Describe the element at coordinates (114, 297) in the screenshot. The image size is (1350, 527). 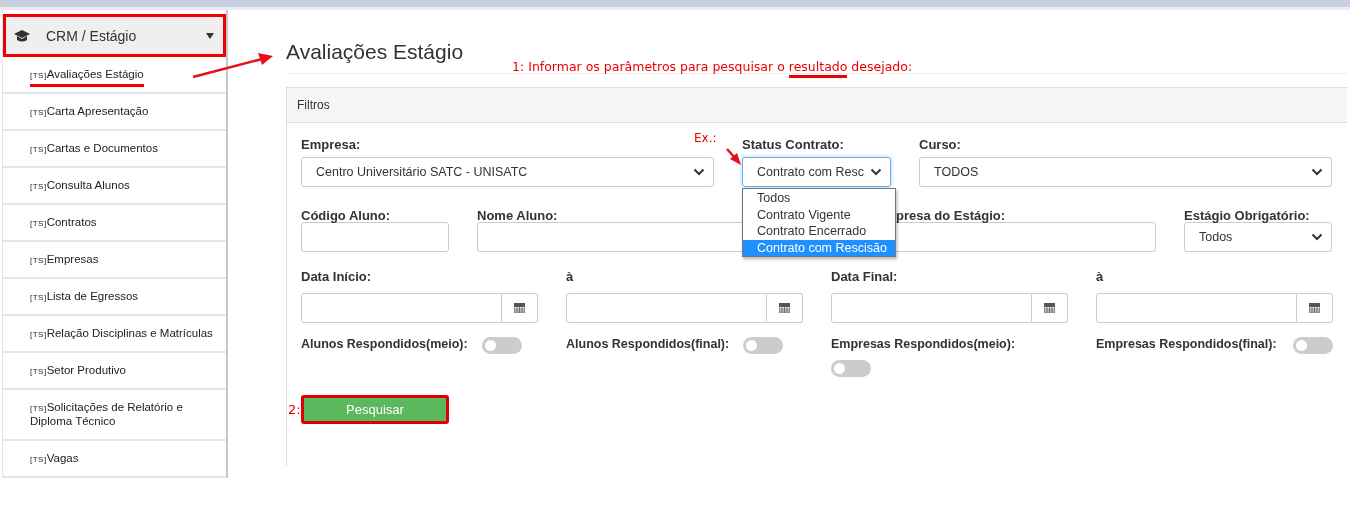
I see `menu-item: [TS]Lista de Egressos` at that location.